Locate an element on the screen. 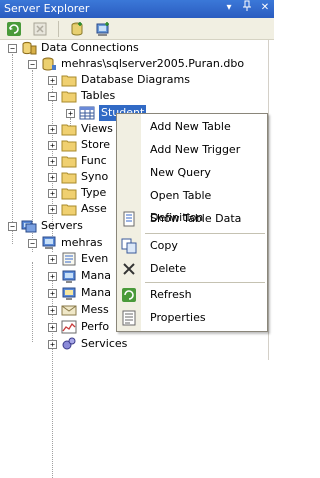 This screenshot has height=478, width=320. right-edge is located at coordinates (271, 200).